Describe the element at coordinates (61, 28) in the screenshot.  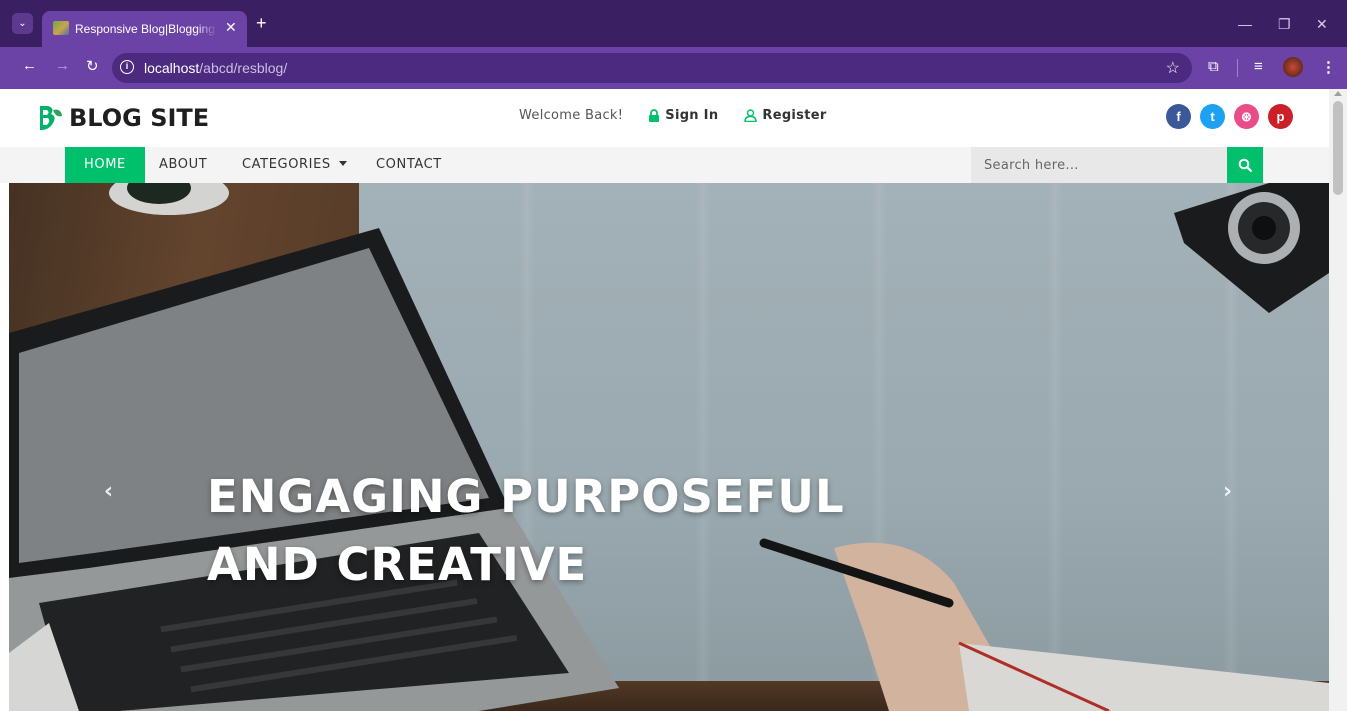
I see `tab-favicon-icon` at that location.